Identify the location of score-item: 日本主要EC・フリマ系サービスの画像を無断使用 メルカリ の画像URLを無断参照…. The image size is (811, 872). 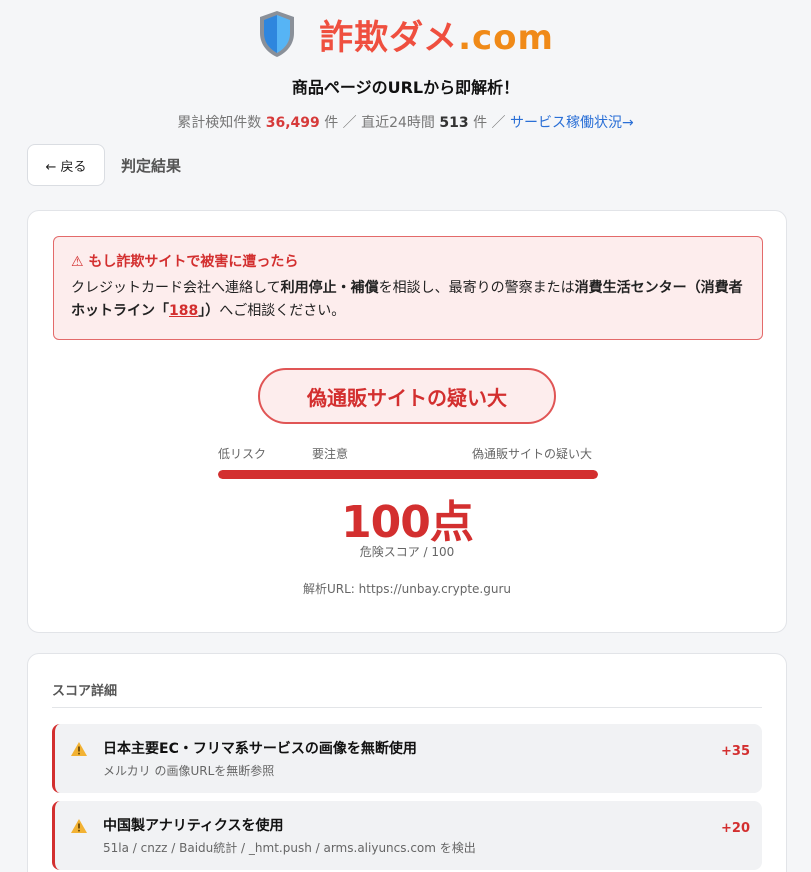
(407, 758).